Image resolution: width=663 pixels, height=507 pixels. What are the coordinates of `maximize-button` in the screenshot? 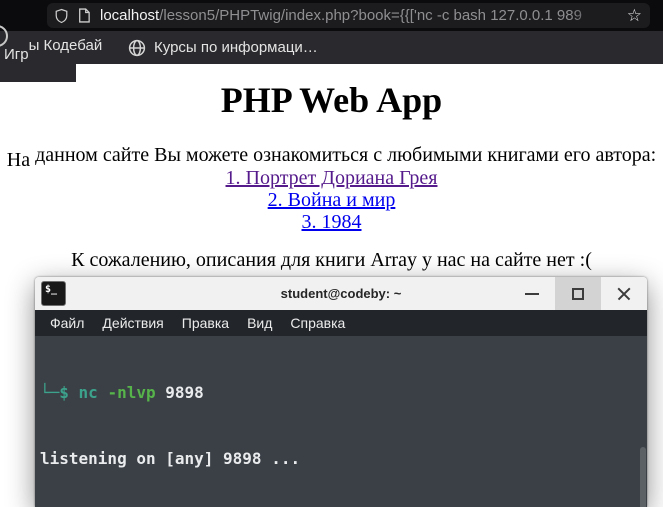 It's located at (578, 293).